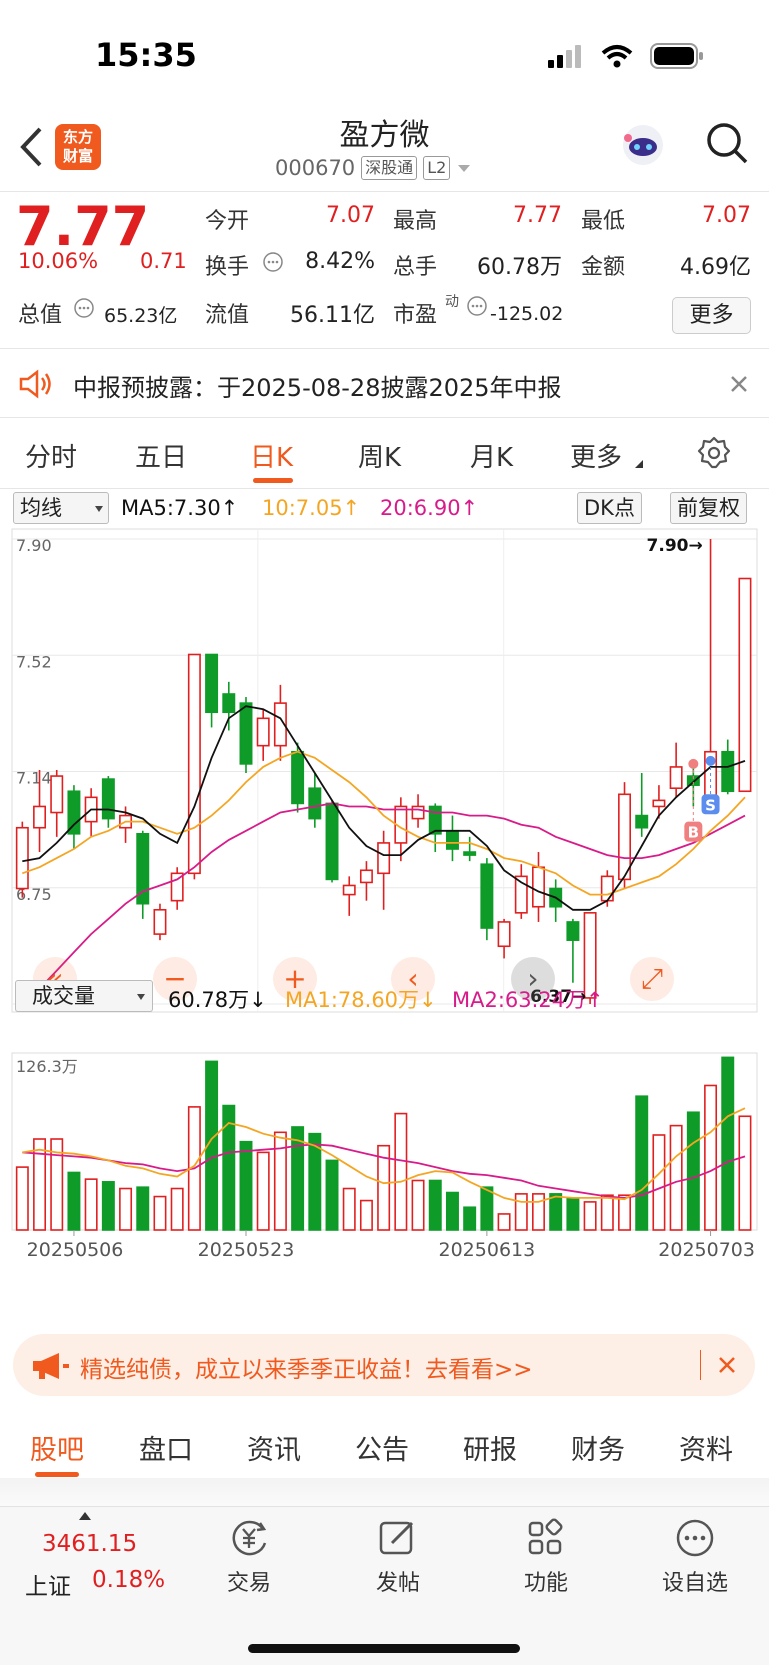 The image size is (769, 1665). I want to click on search-icon, so click(727, 143).